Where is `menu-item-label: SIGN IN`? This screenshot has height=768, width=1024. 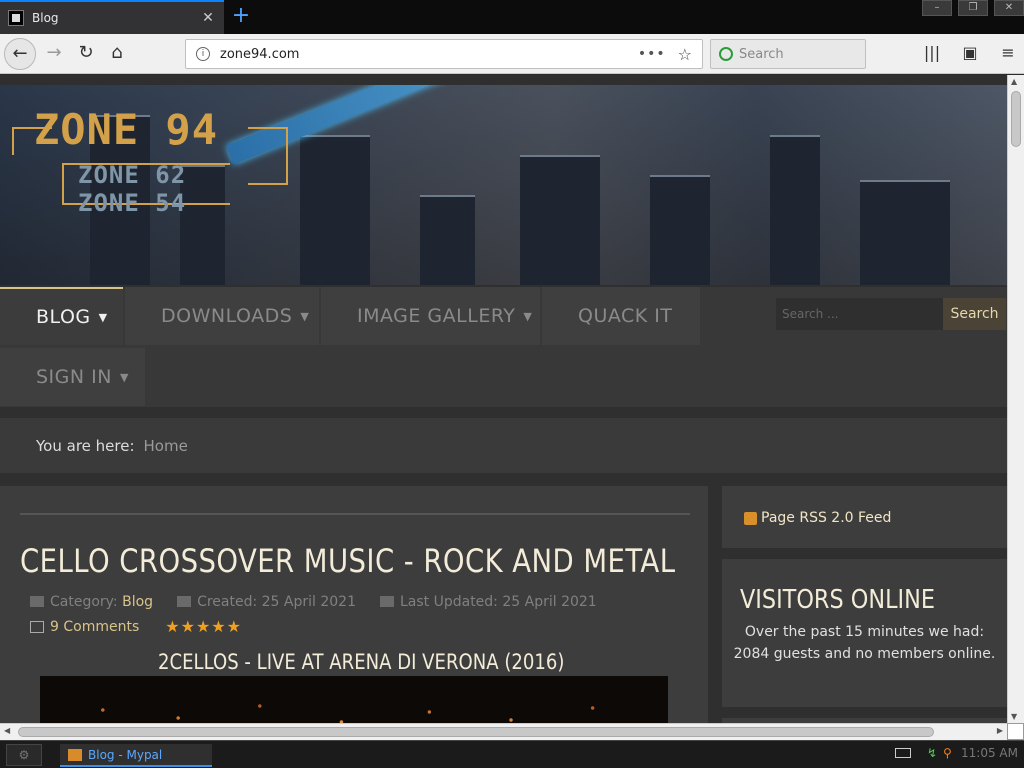 menu-item-label: SIGN IN is located at coordinates (74, 377).